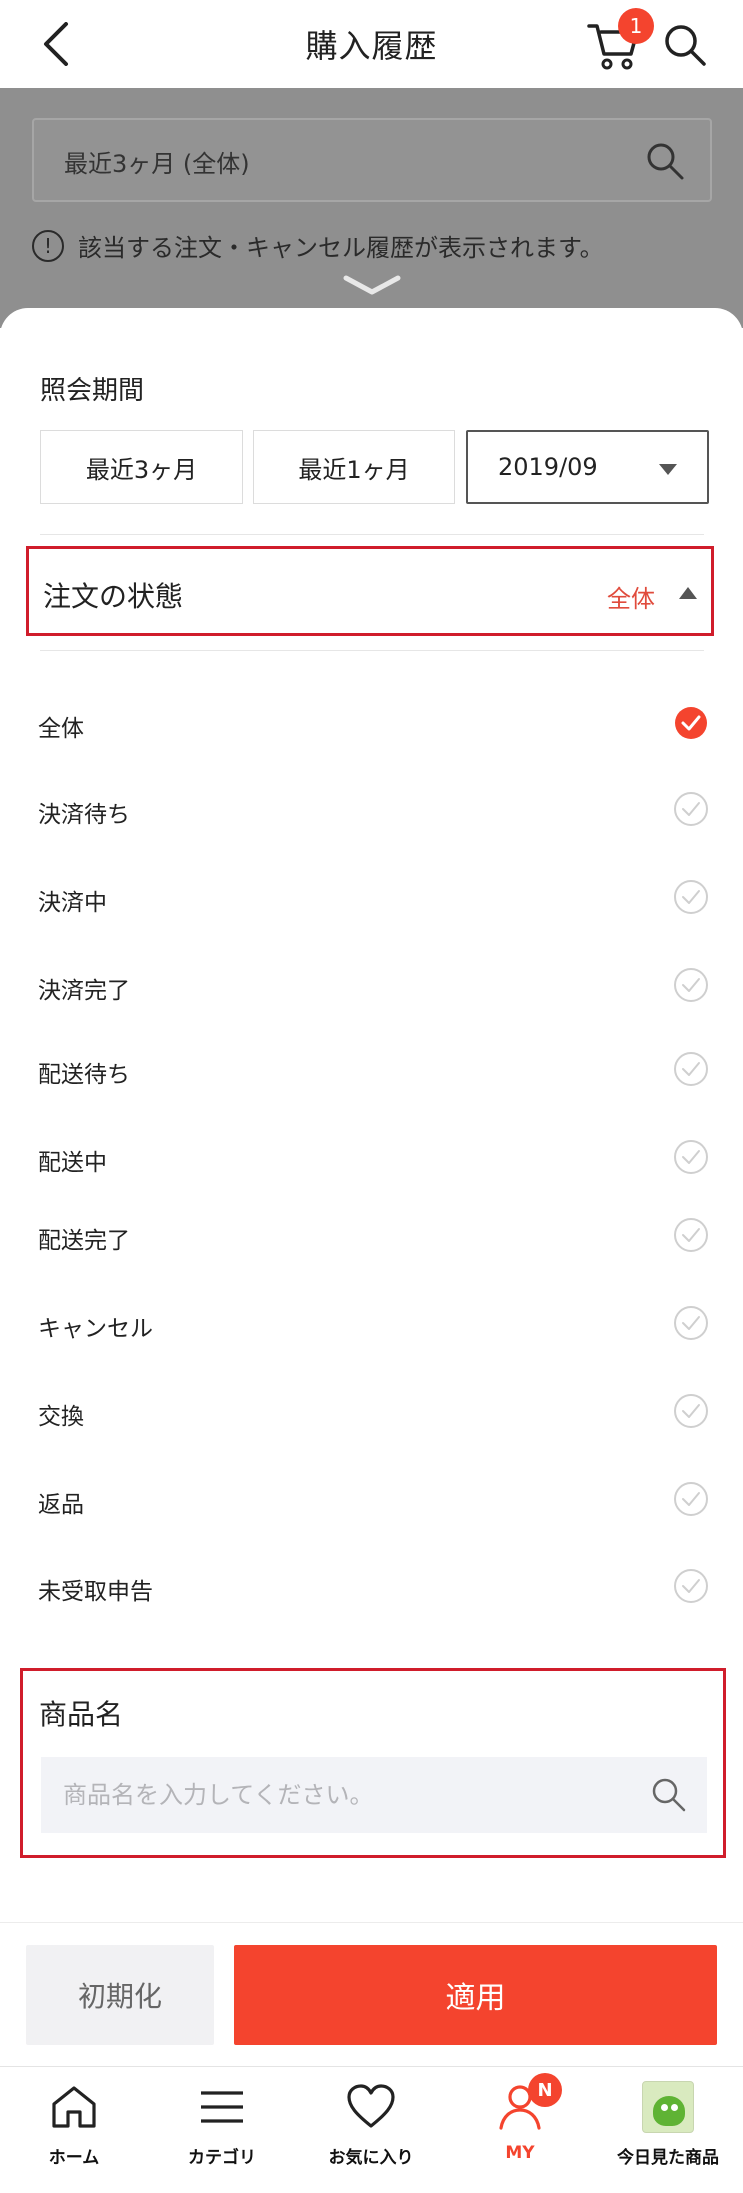  I want to click on product-name-input, so click(374, 1795).